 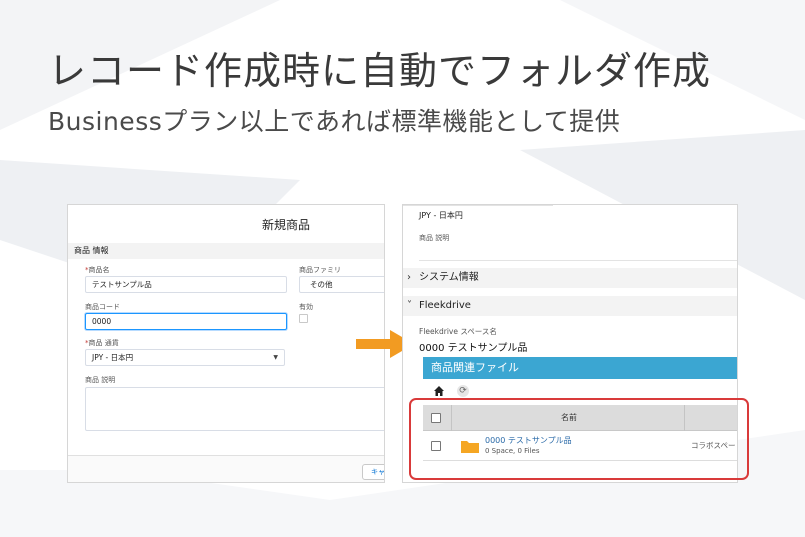 What do you see at coordinates (409, 305) in the screenshot?
I see `chevron-down-icon: ˅` at bounding box center [409, 305].